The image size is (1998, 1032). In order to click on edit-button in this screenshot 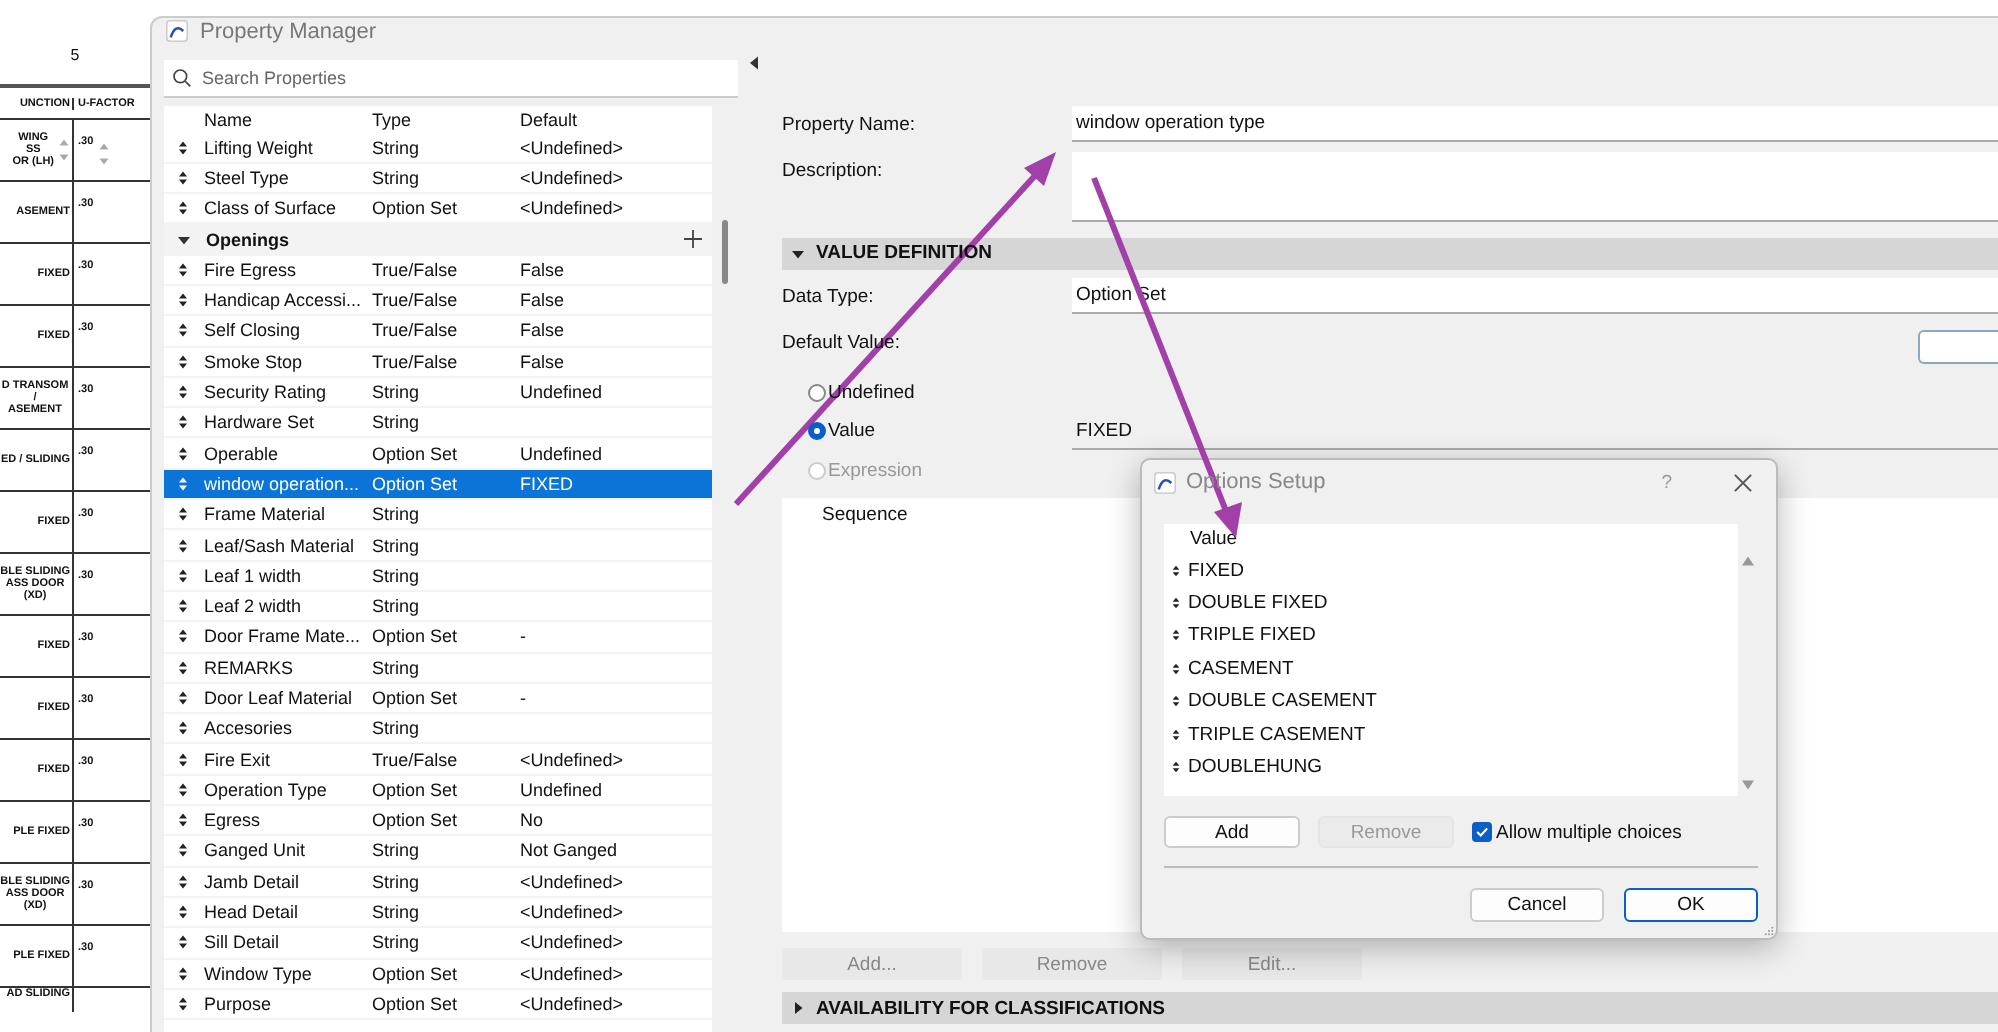, I will do `click(1958, 346)`.